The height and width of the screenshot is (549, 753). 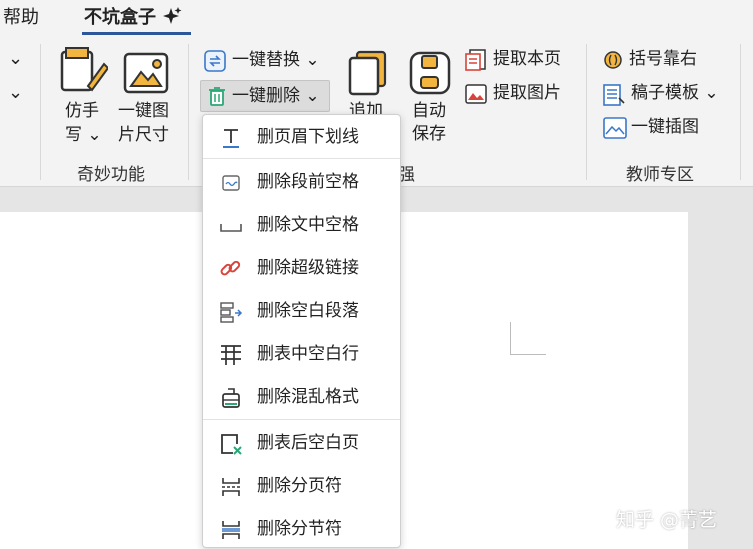 What do you see at coordinates (21, 18) in the screenshot?
I see `tab-help: 帮助` at bounding box center [21, 18].